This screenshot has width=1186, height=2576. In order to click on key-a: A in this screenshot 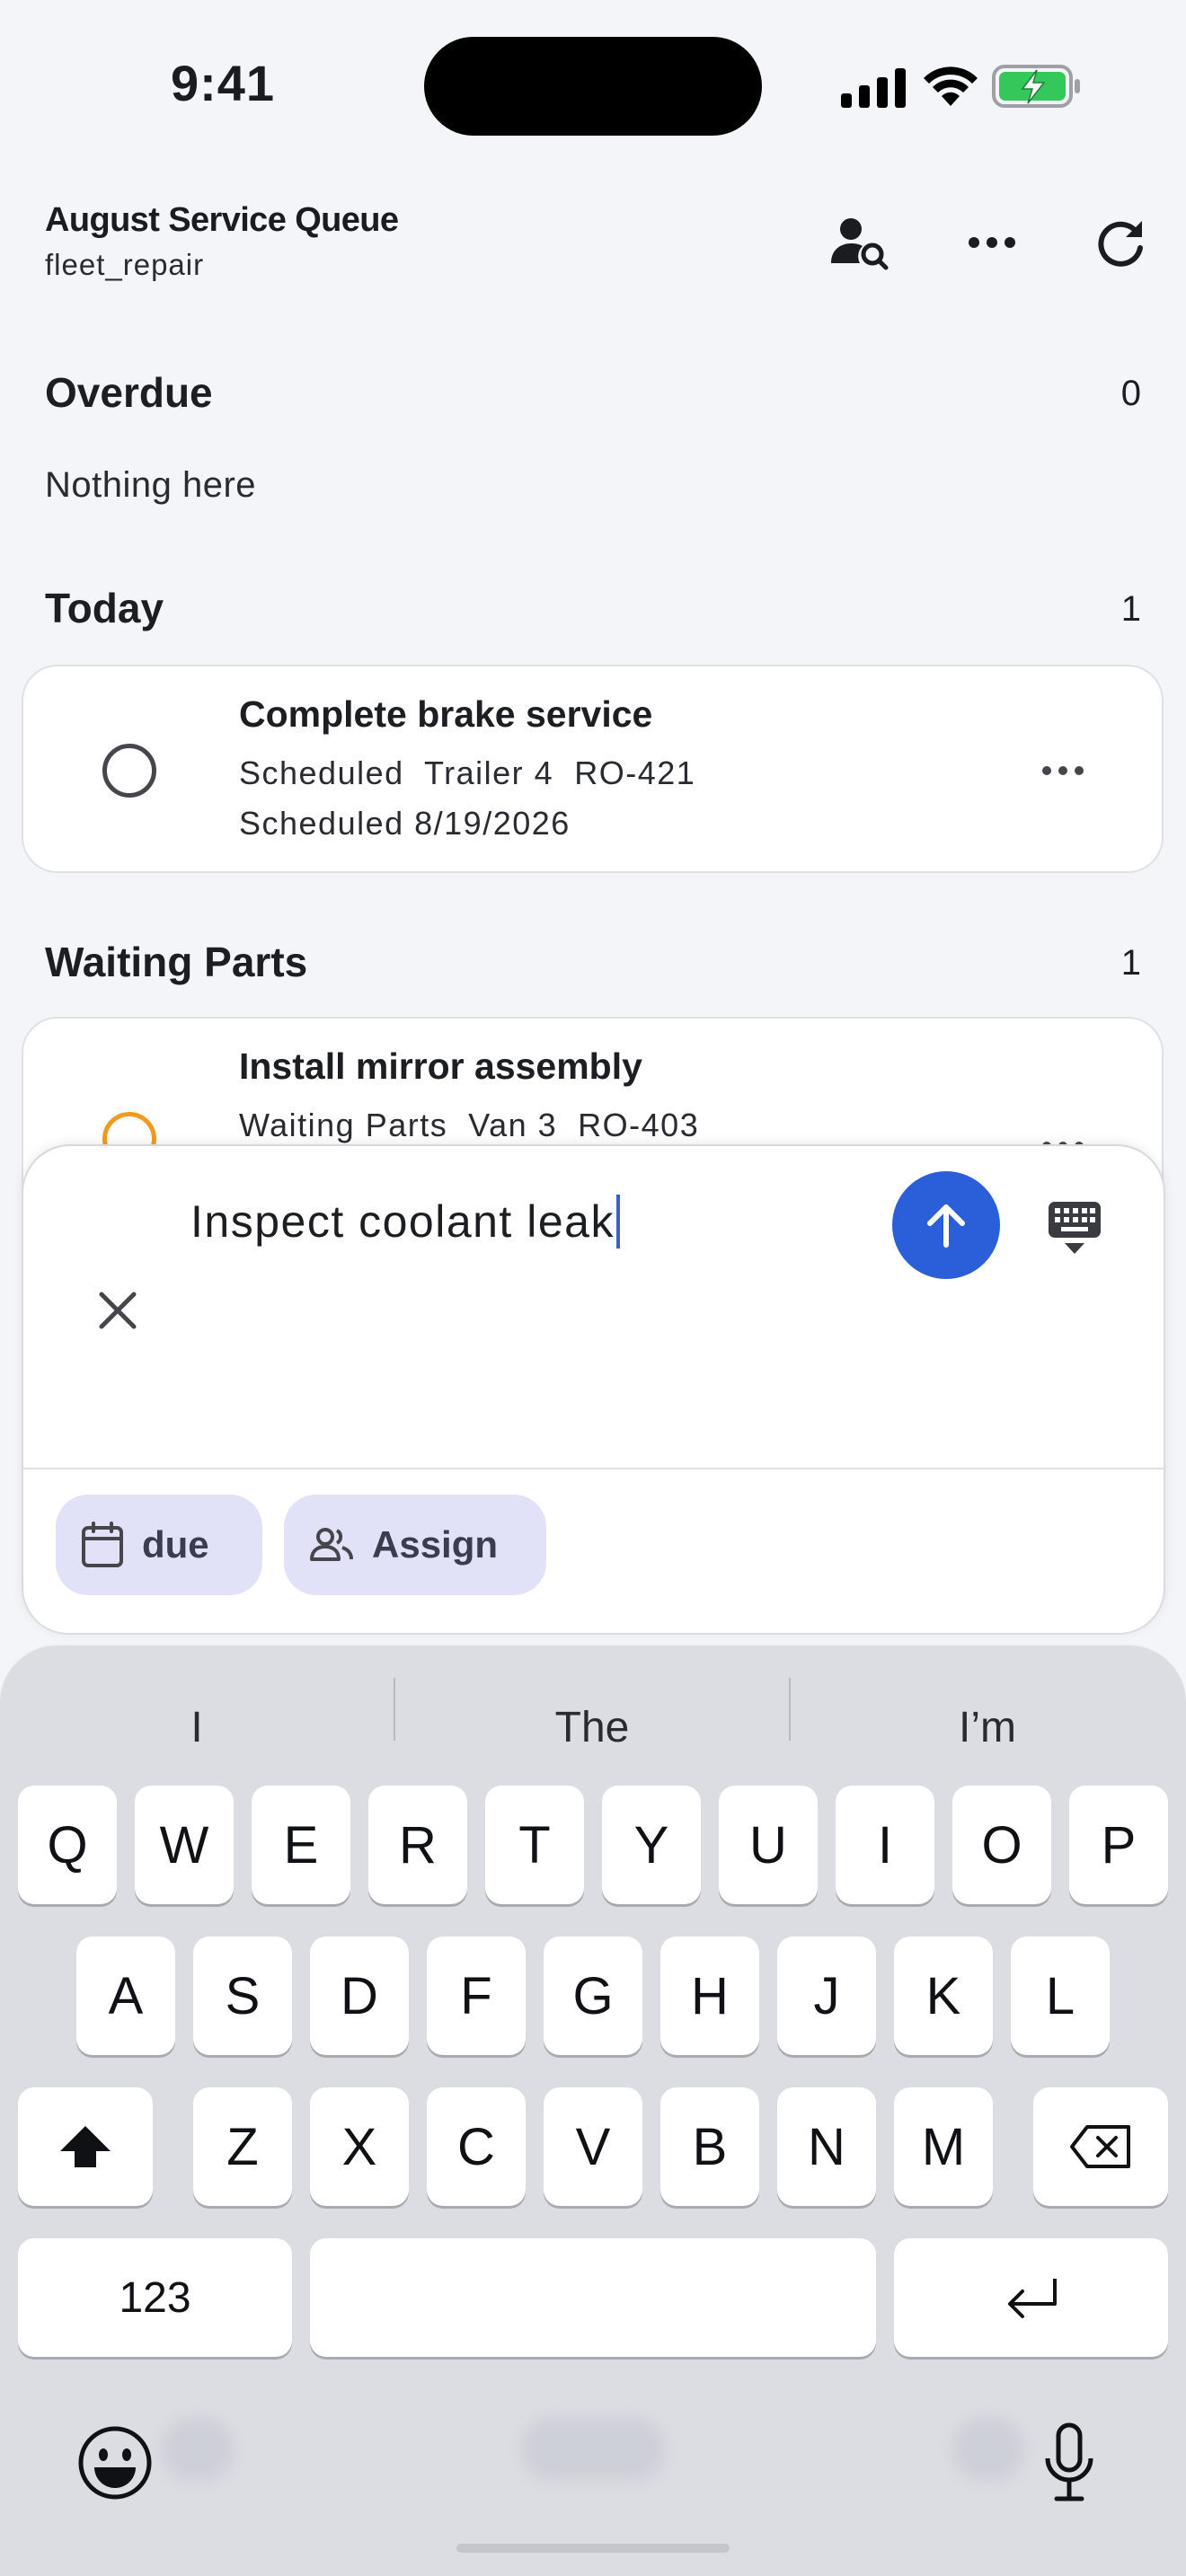, I will do `click(125, 1996)`.